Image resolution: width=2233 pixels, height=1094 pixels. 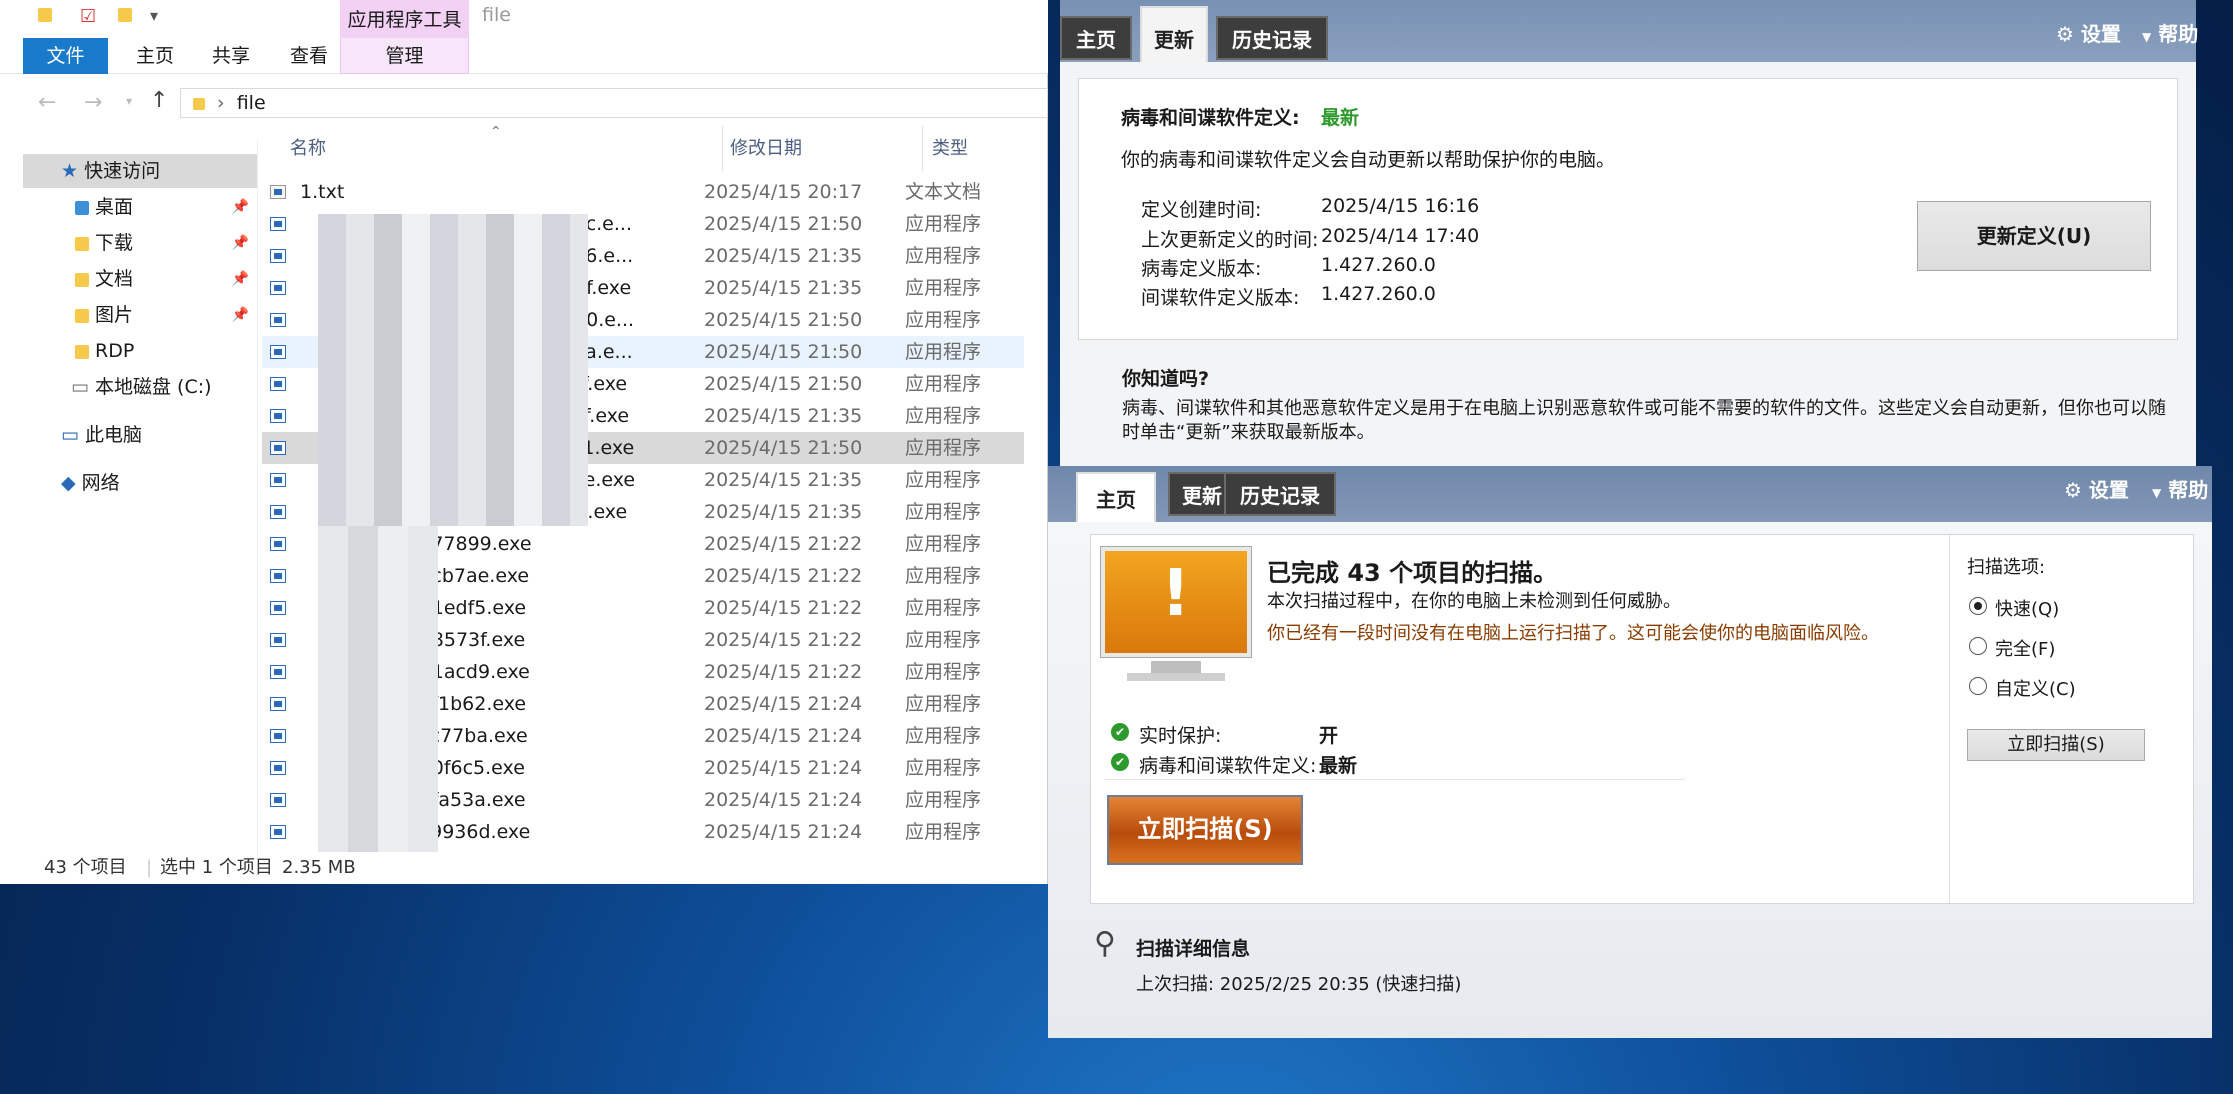 What do you see at coordinates (404, 56) in the screenshot?
I see `tab-manage: 管理` at bounding box center [404, 56].